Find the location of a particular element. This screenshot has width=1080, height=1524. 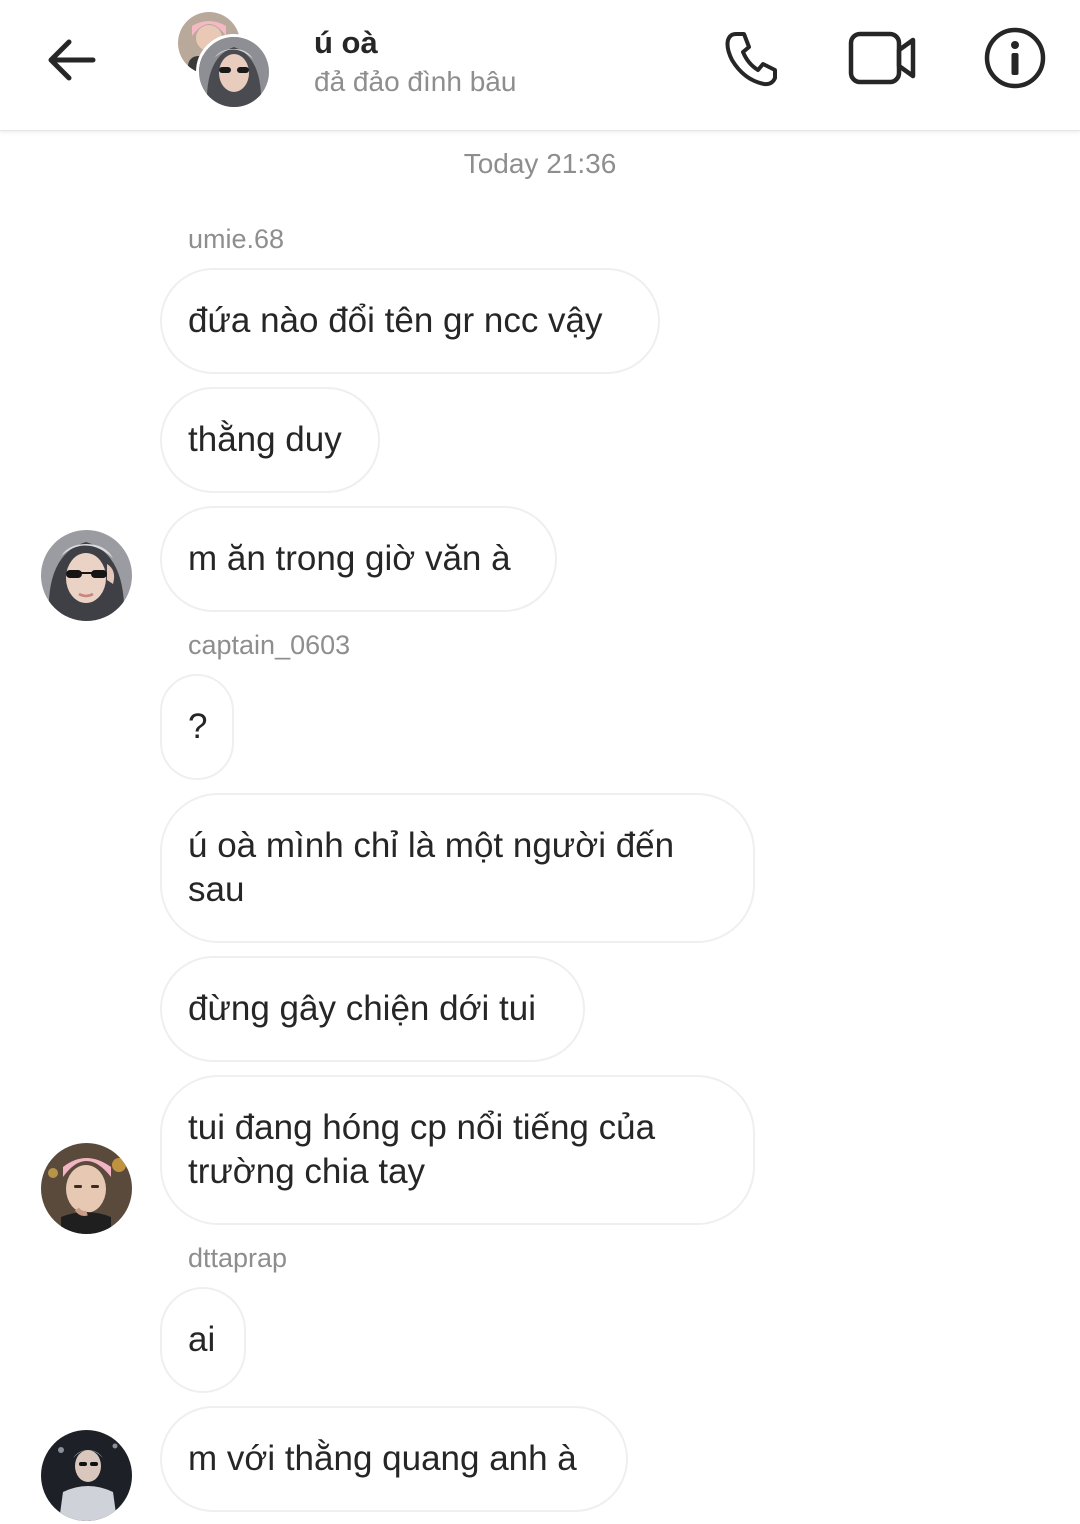

message-text: ? is located at coordinates (198, 726).